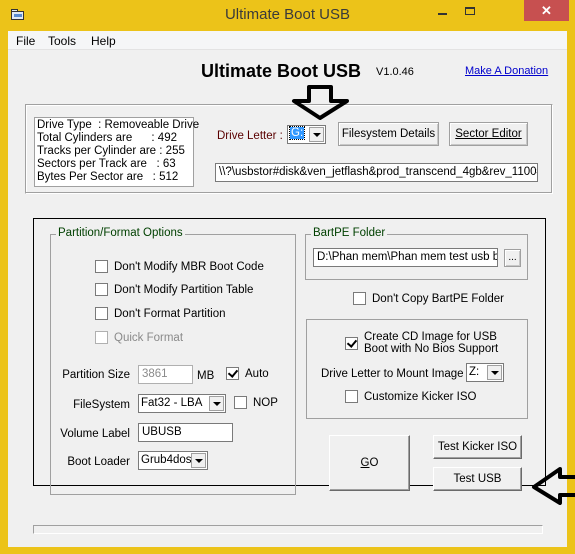  Describe the element at coordinates (297, 133) in the screenshot. I see `drive-letter-value: G:` at that location.